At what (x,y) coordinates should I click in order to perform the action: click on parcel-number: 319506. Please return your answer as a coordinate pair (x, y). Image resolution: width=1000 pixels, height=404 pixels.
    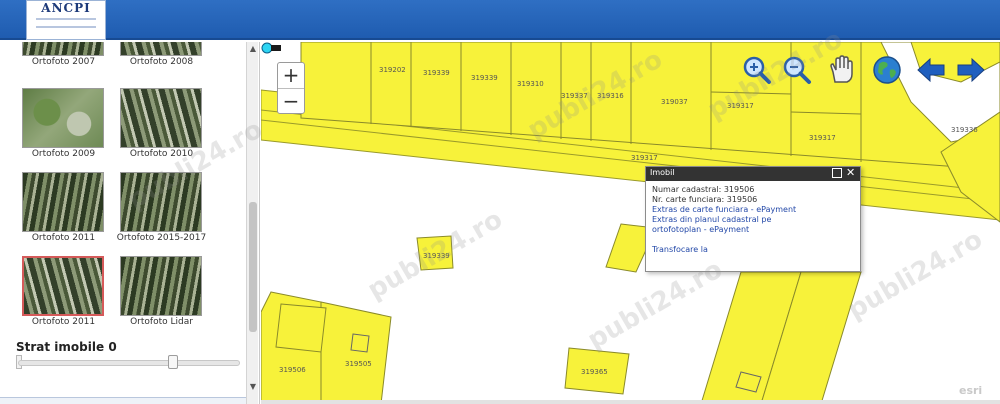
    Looking at the image, I should click on (292, 370).